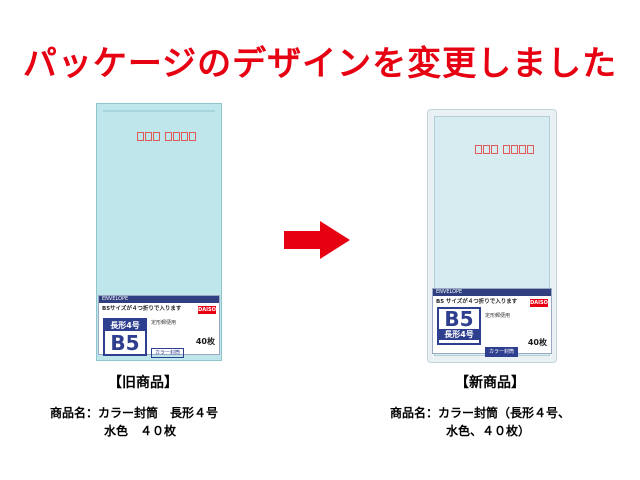  Describe the element at coordinates (490, 383) in the screenshot. I see `new-product-title: 【新商品】` at that location.